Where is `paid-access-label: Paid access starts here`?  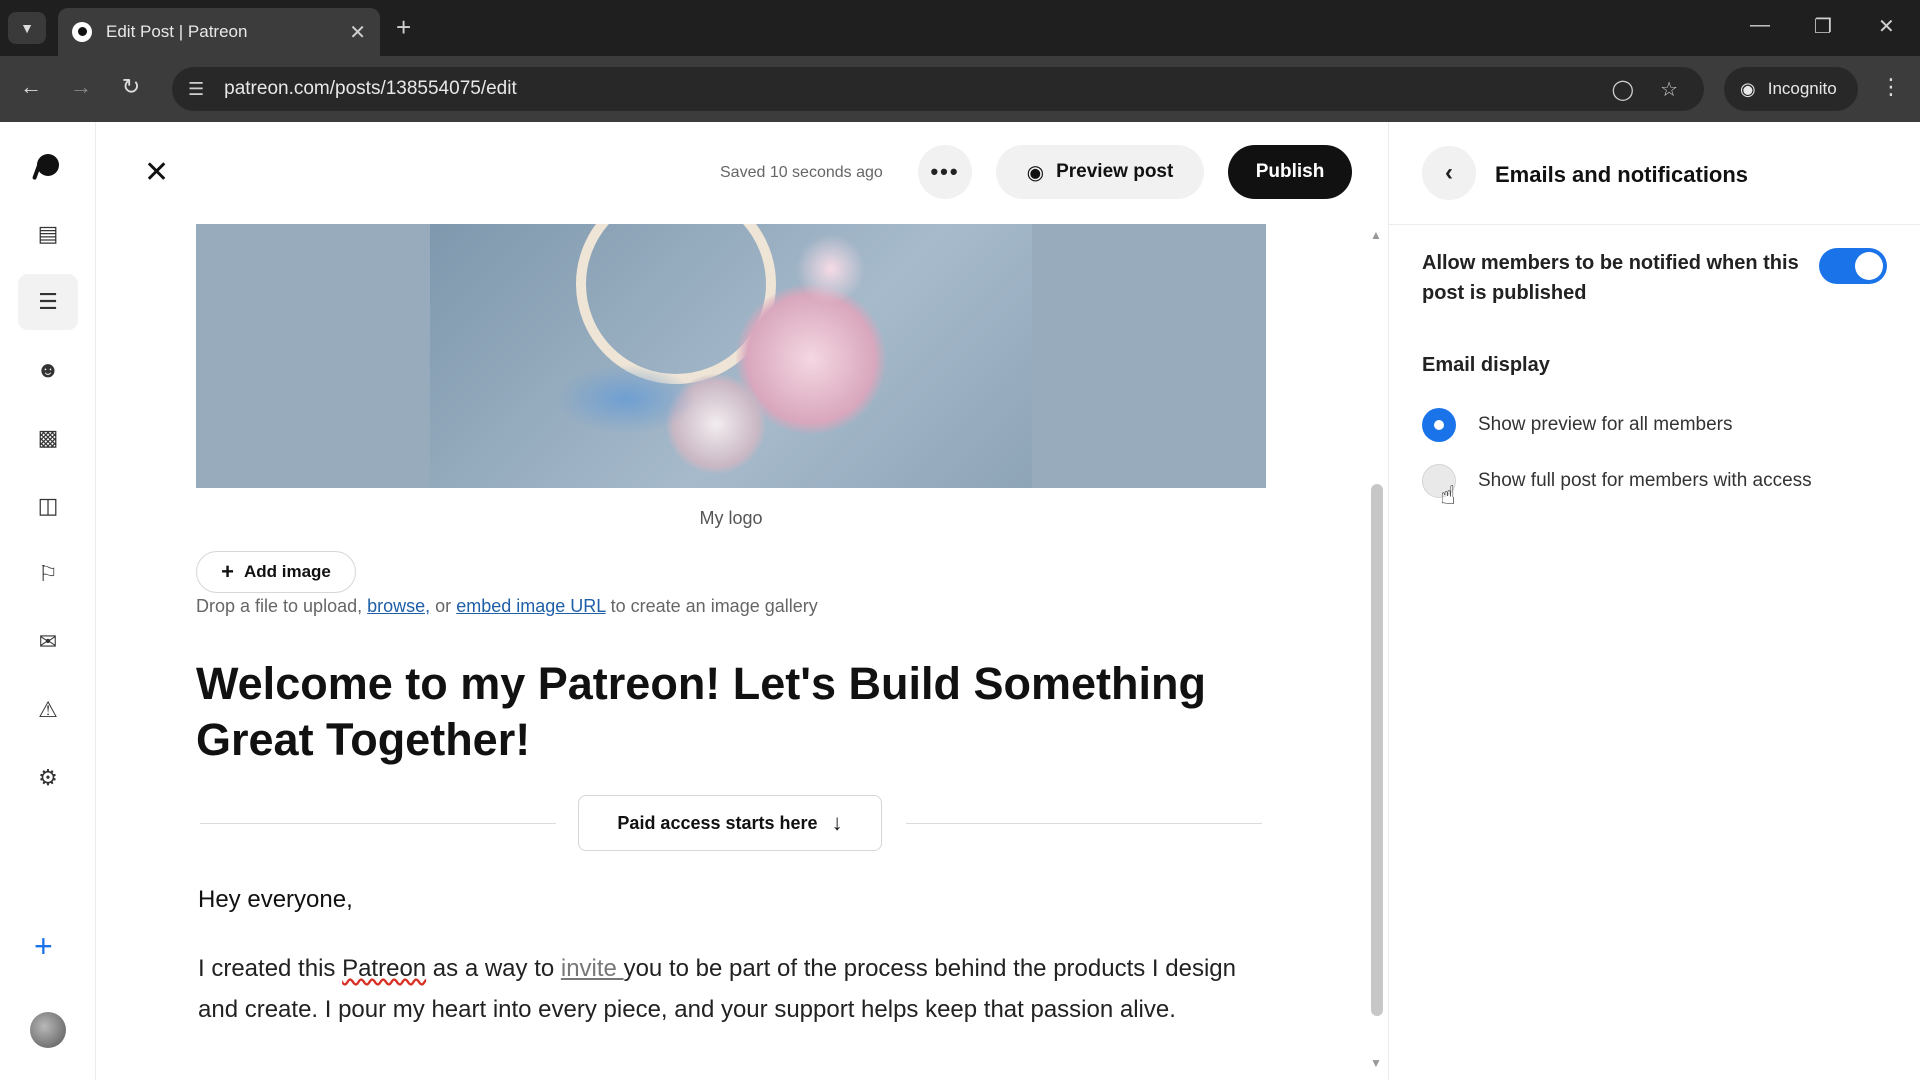
paid-access-label: Paid access starts here is located at coordinates (717, 822).